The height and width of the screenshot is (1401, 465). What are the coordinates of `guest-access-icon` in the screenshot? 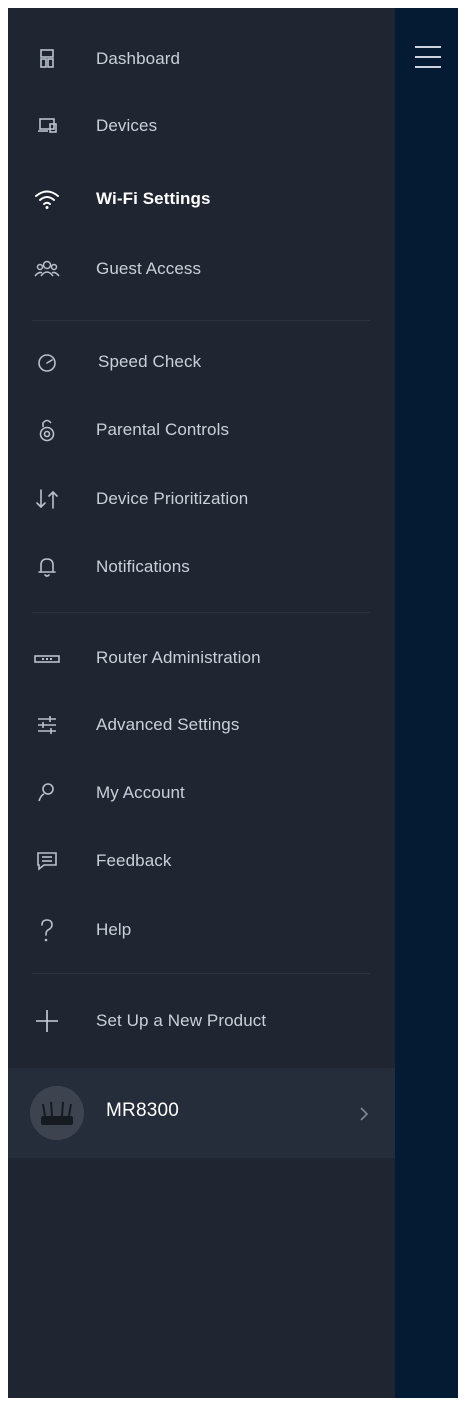 It's located at (47, 269).